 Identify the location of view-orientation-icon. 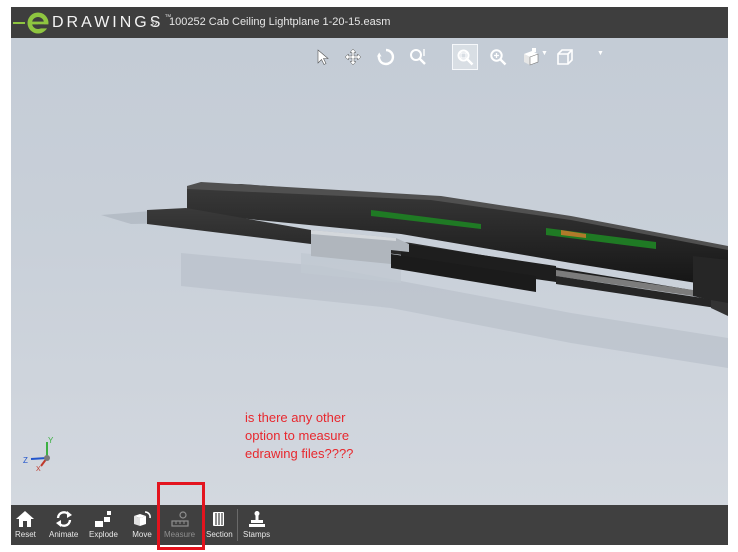
(531, 57).